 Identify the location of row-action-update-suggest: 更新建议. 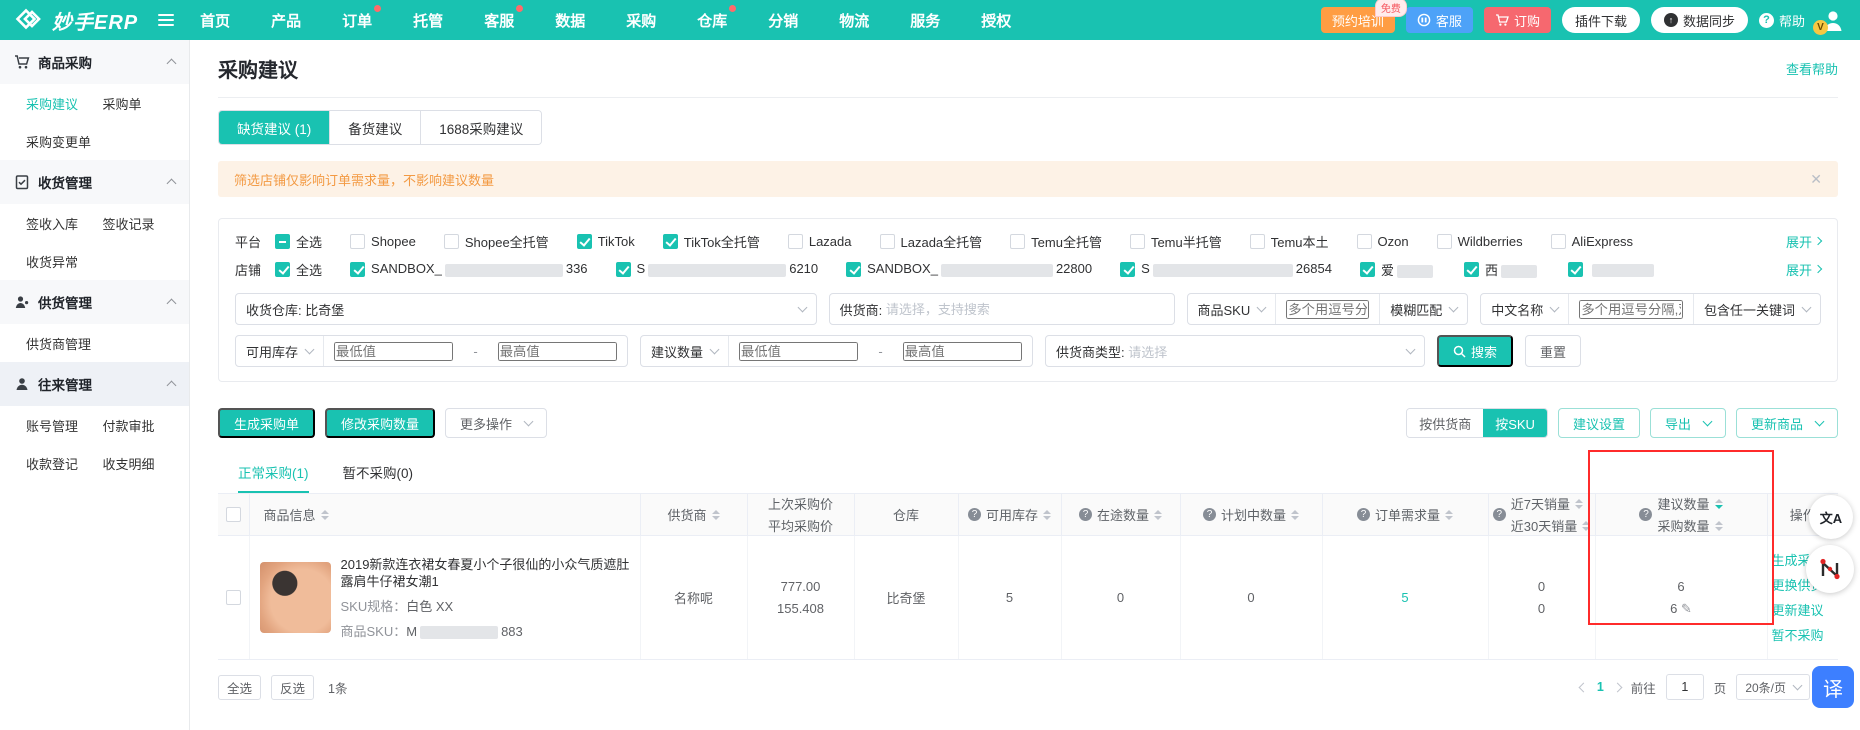
(1805, 610).